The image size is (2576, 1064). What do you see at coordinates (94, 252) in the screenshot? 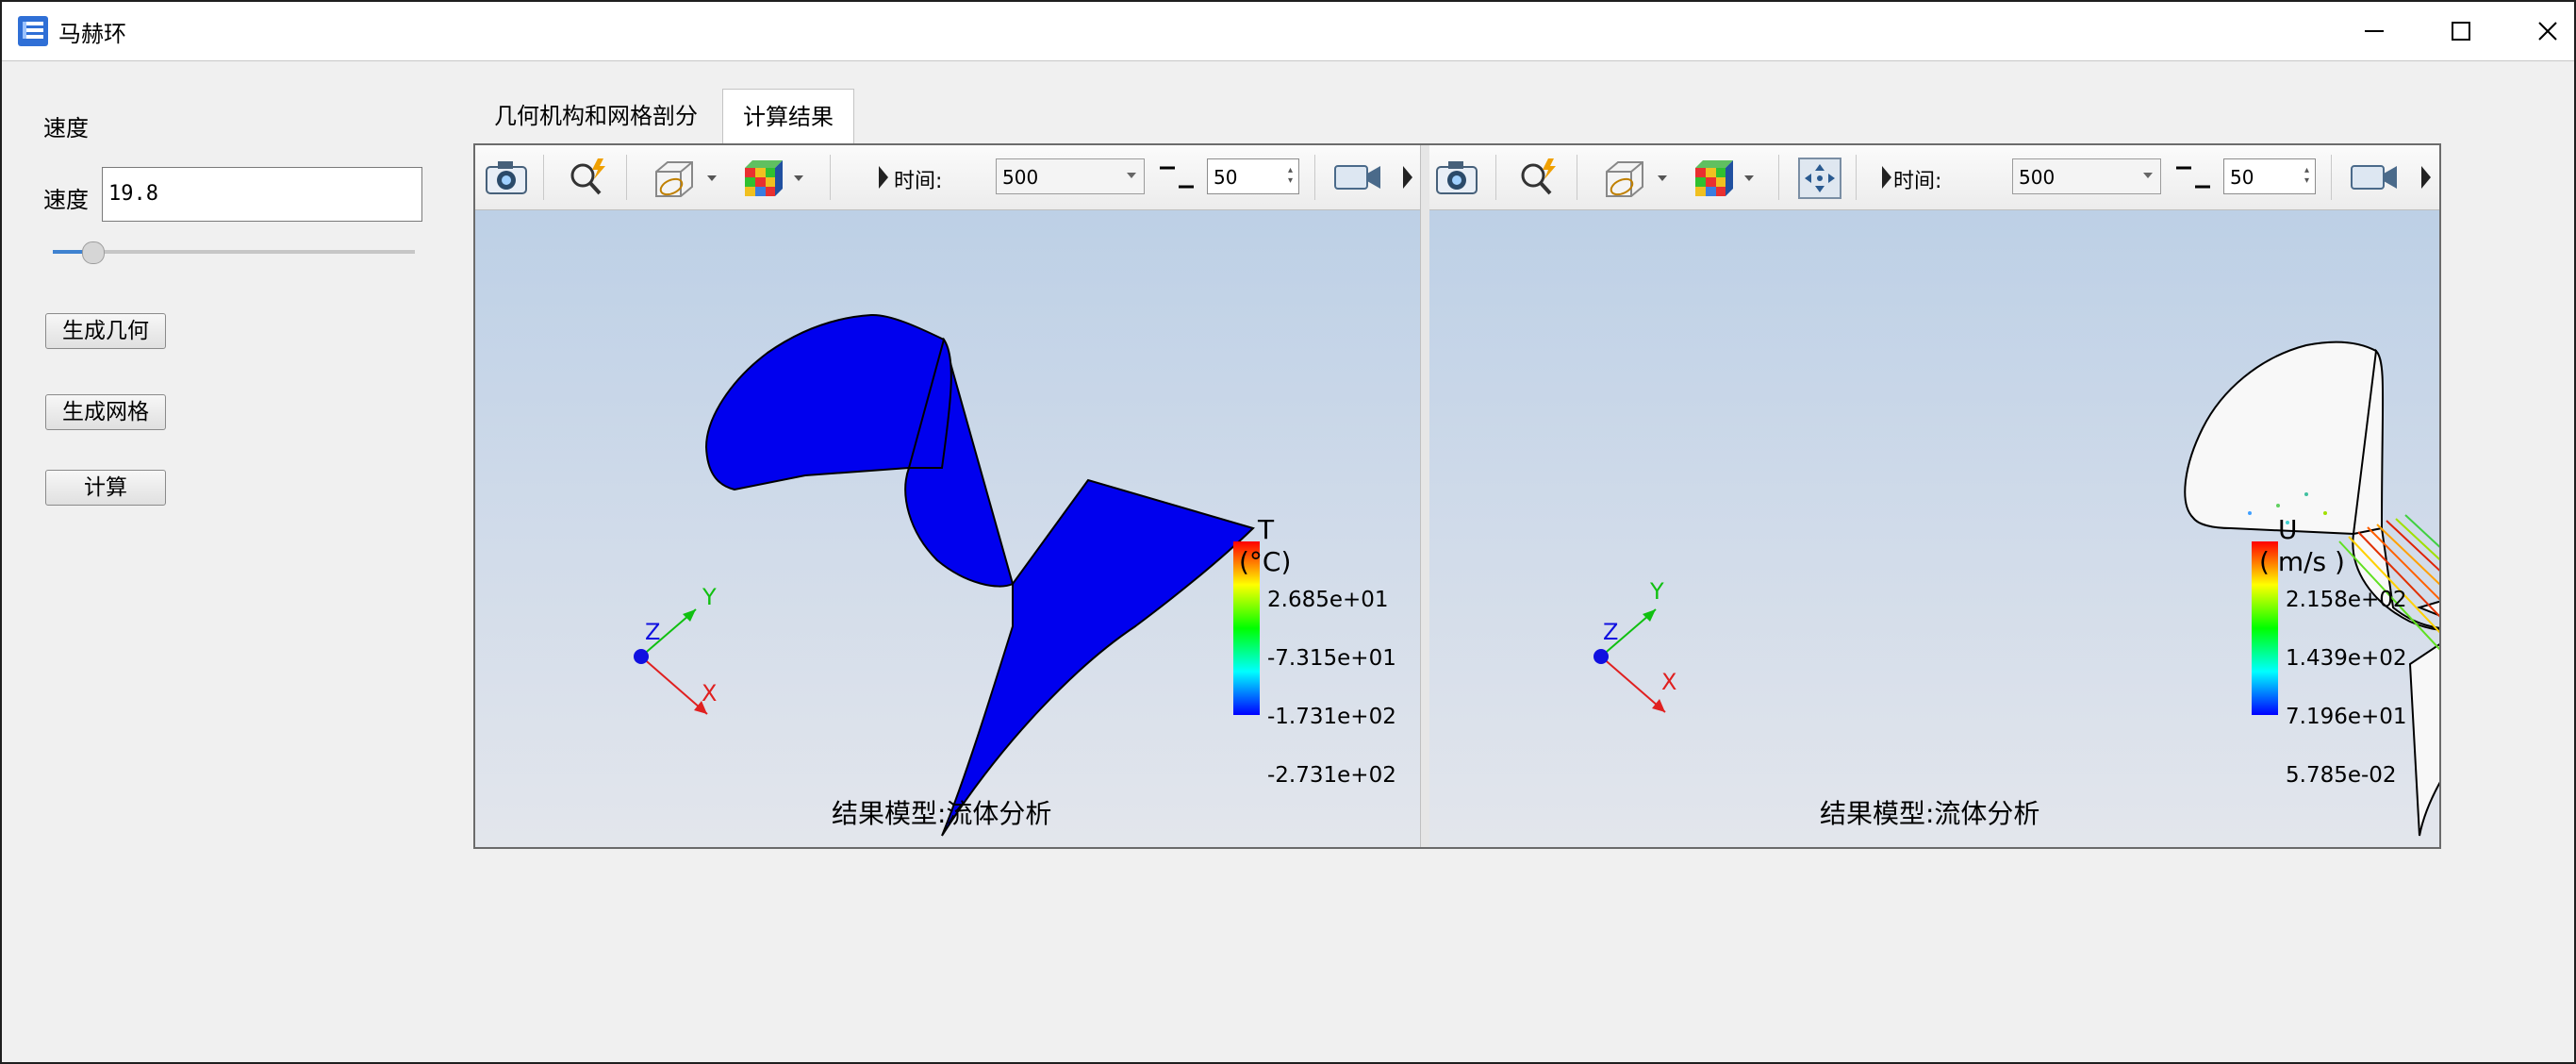
I see `speed-slider-thumb` at bounding box center [94, 252].